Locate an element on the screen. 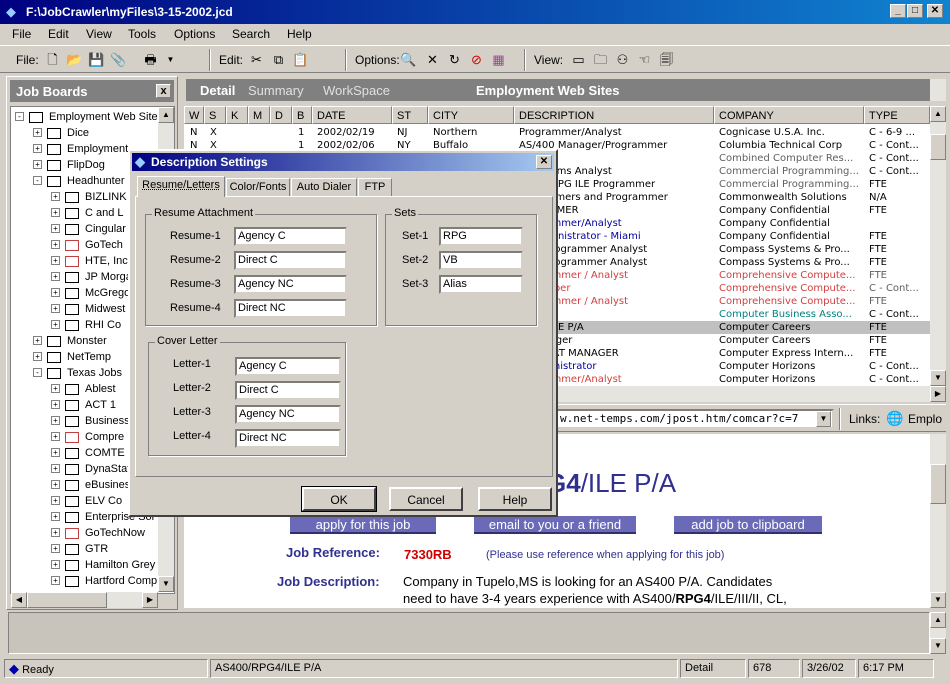 The width and height of the screenshot is (950, 684). letter-4-input: Direct NC is located at coordinates (288, 438).